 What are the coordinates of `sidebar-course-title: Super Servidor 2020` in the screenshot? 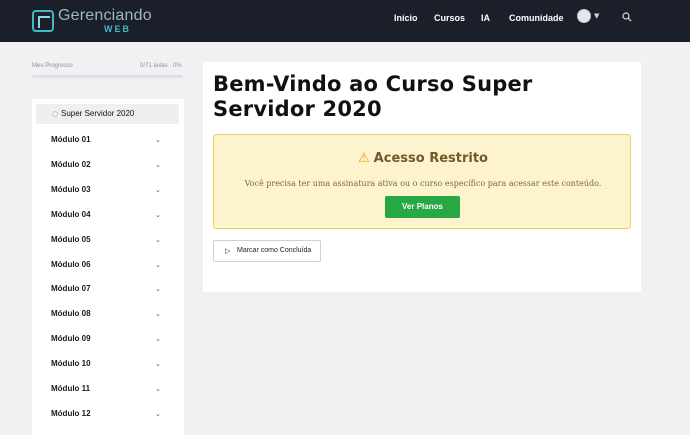 It's located at (107, 114).